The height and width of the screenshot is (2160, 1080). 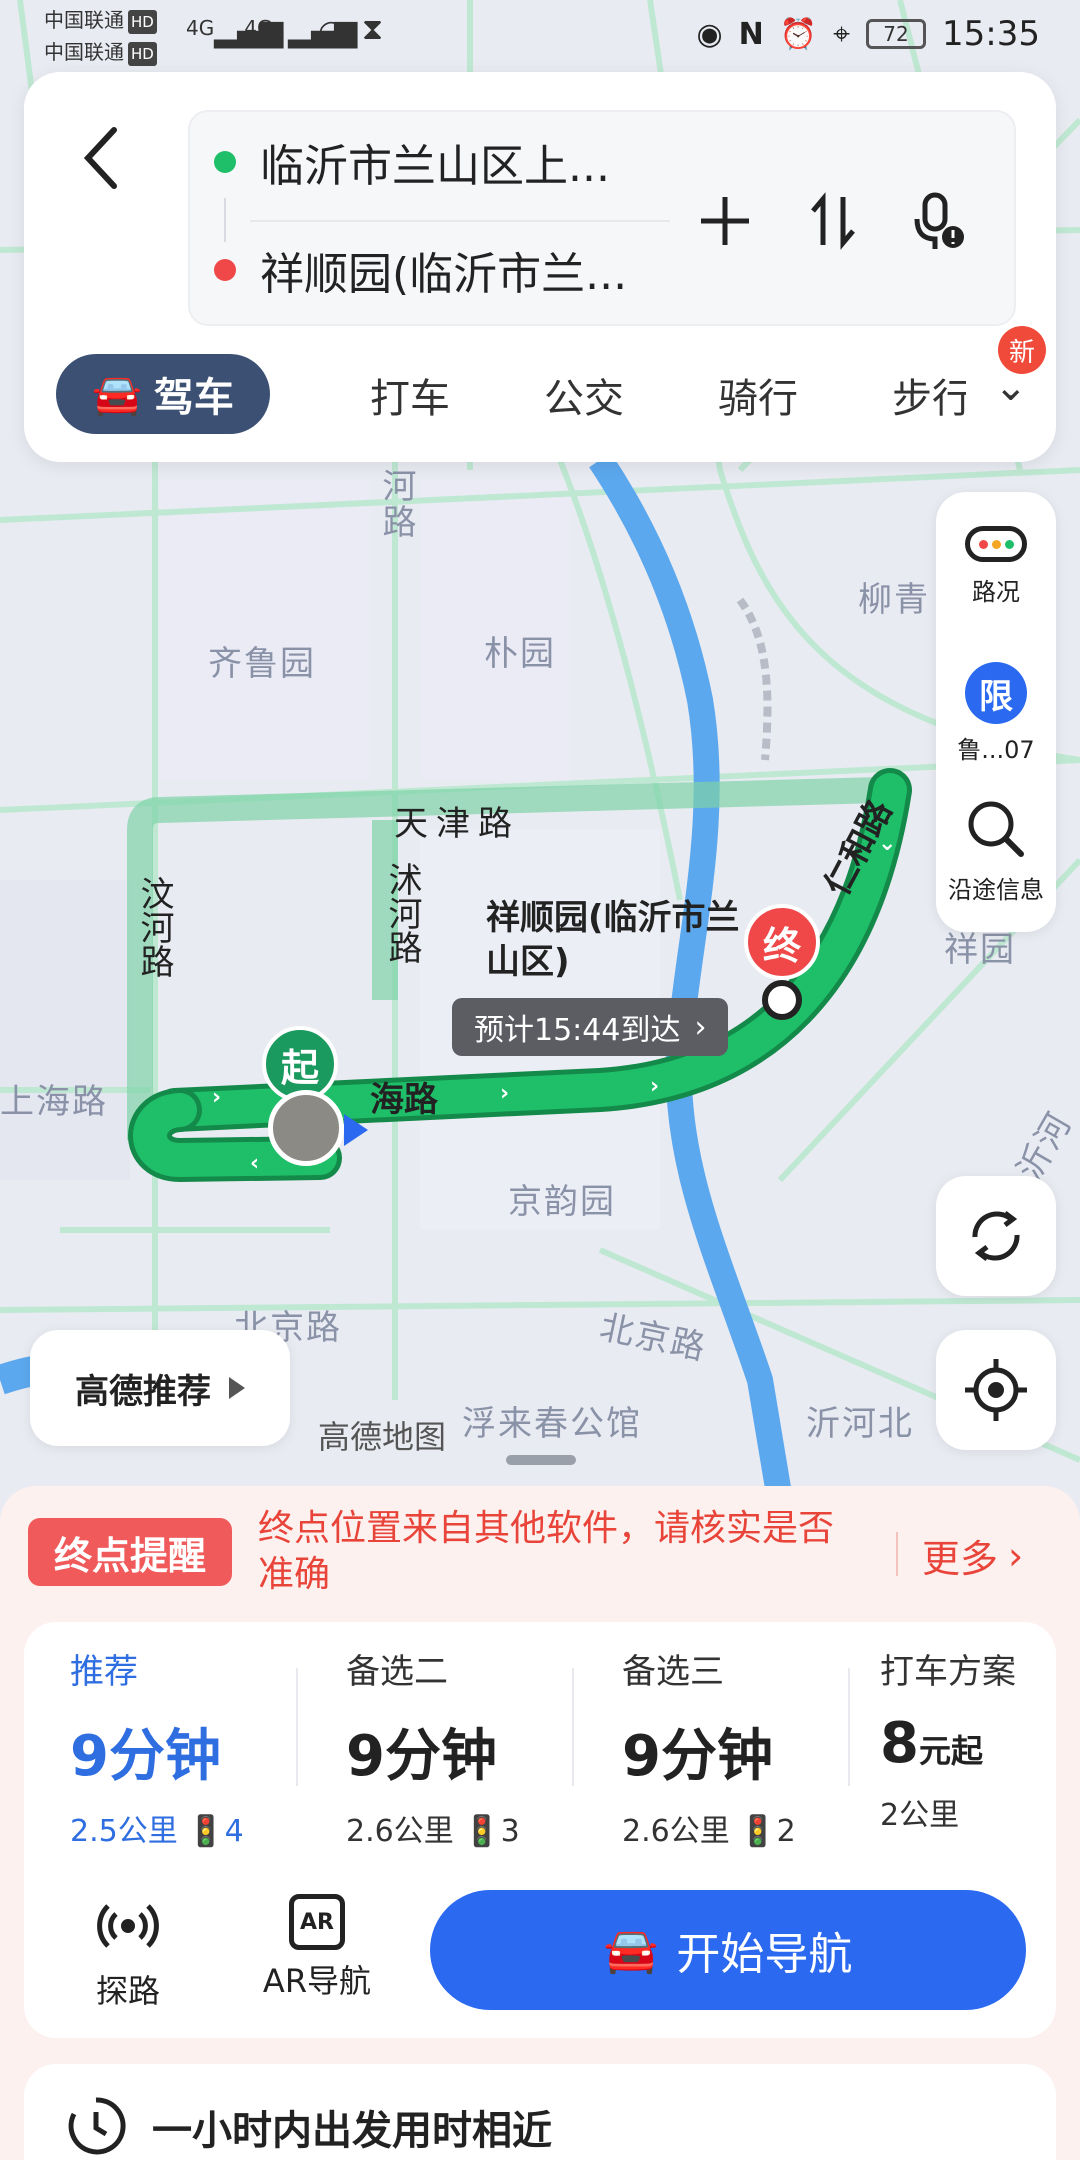 I want to click on locate-me-button, so click(x=996, y=1390).